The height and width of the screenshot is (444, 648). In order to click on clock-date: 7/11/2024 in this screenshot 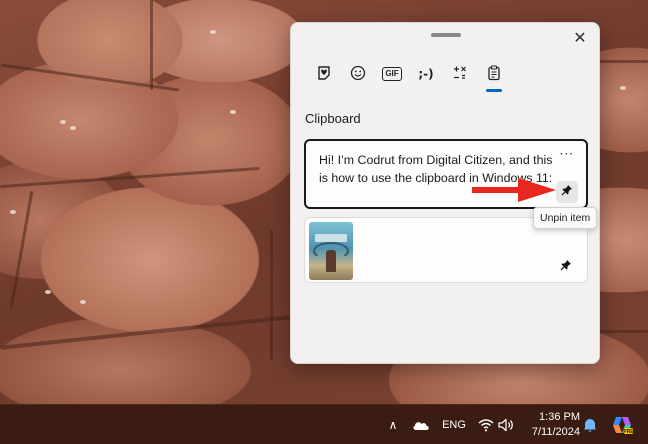, I will do `click(555, 432)`.